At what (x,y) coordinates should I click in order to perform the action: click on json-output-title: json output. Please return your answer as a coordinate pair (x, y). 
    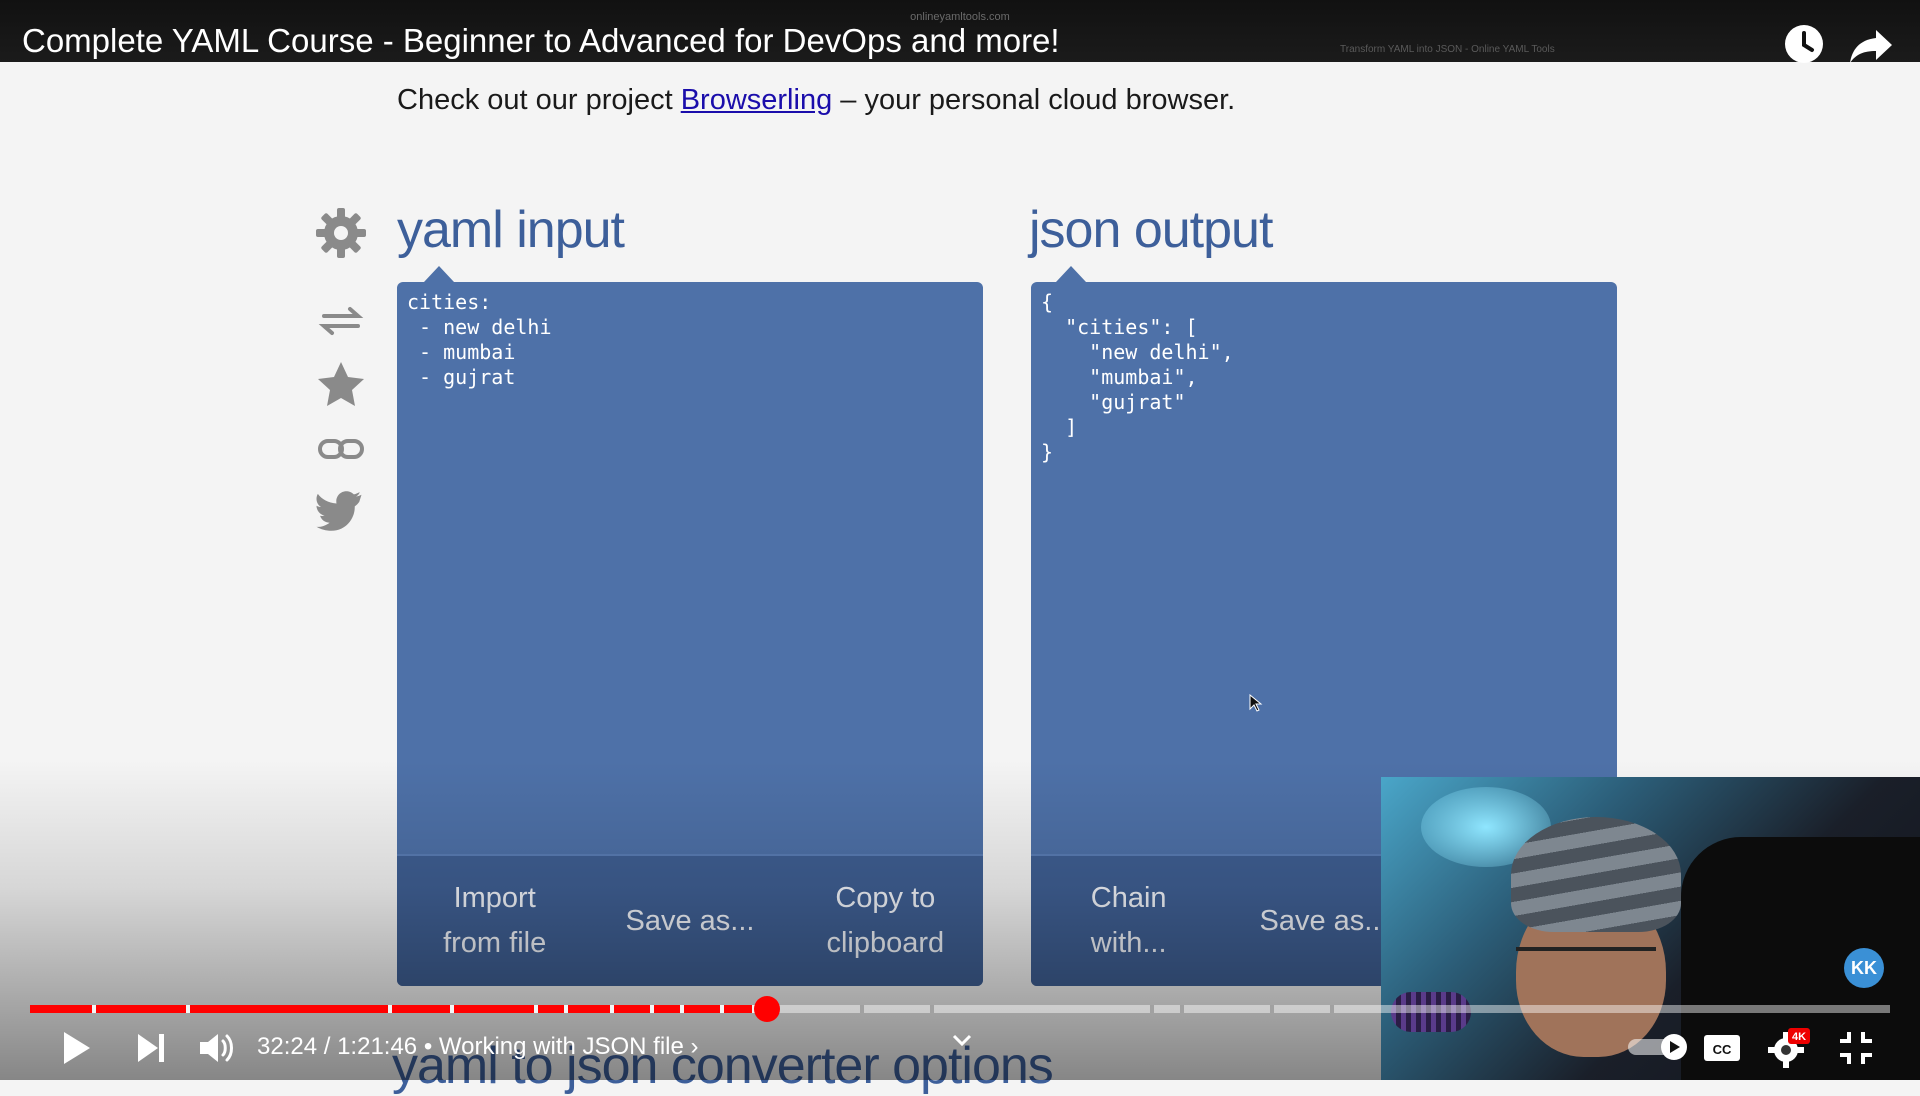
    Looking at the image, I should click on (1151, 230).